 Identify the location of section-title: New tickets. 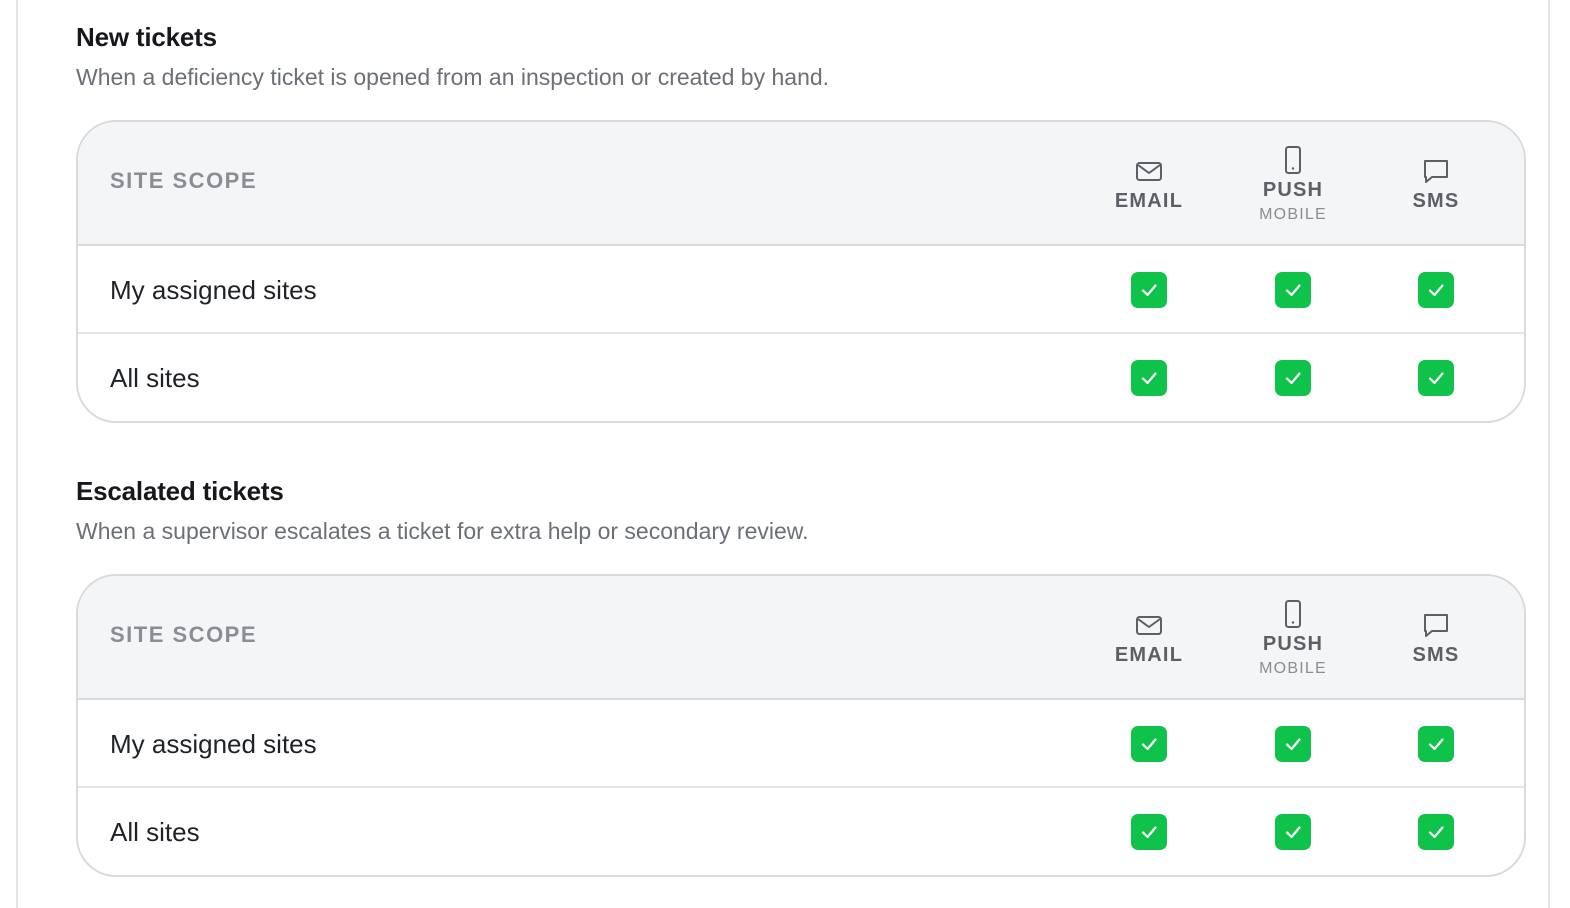
(146, 37).